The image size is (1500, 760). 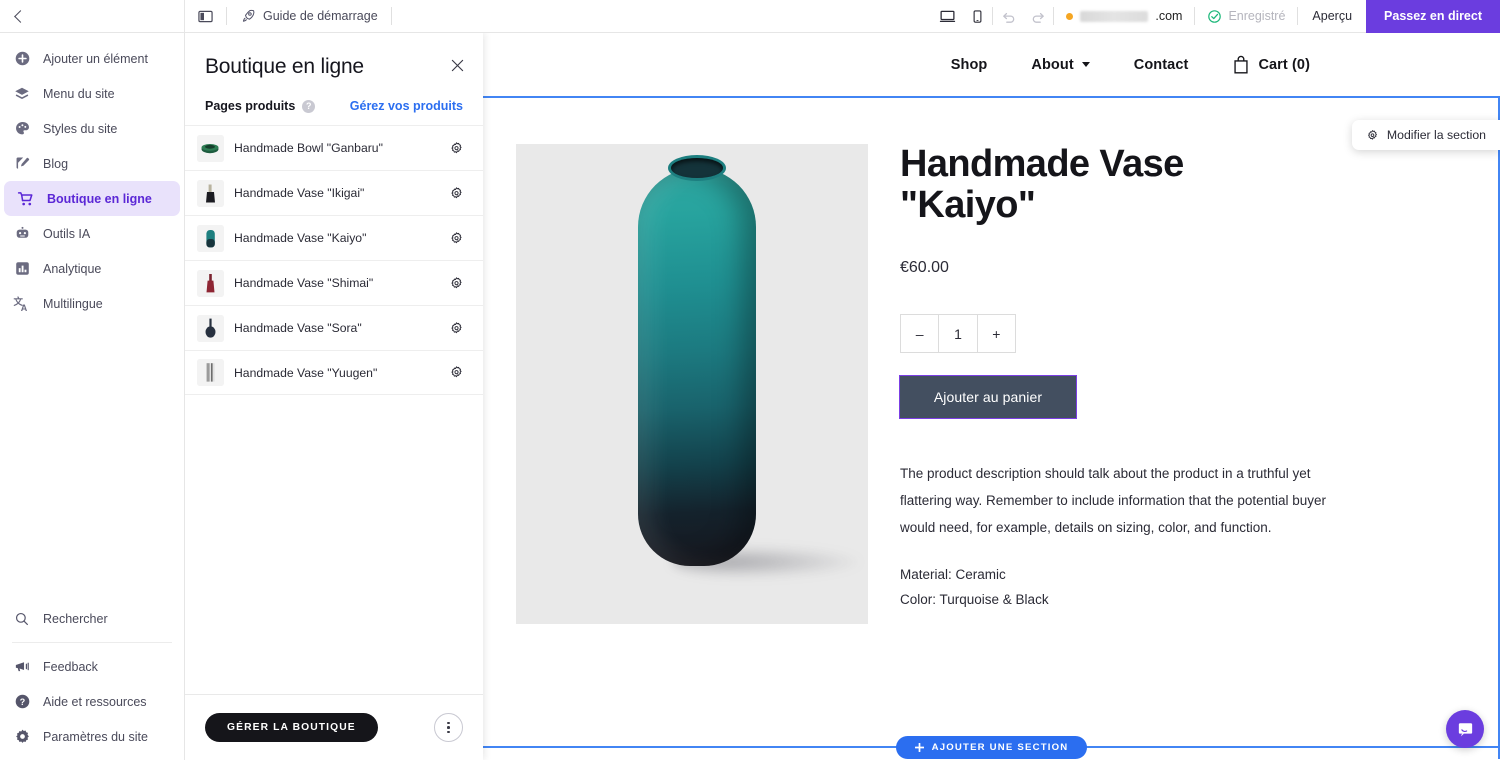 I want to click on desktop-view-button, so click(x=947, y=16).